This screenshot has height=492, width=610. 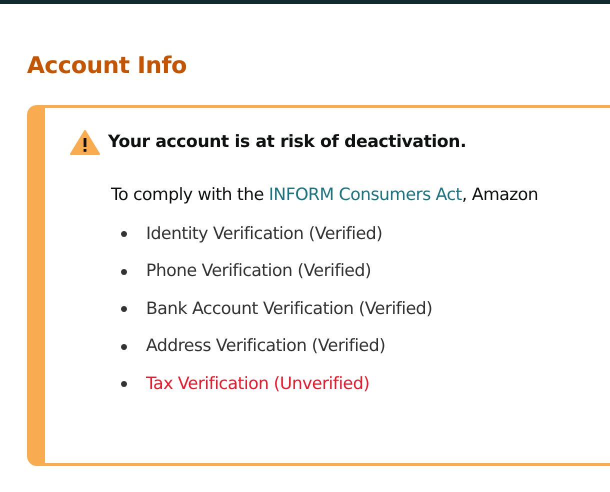 I want to click on verification-item: Bank Account Verification (Verified), so click(x=289, y=309).